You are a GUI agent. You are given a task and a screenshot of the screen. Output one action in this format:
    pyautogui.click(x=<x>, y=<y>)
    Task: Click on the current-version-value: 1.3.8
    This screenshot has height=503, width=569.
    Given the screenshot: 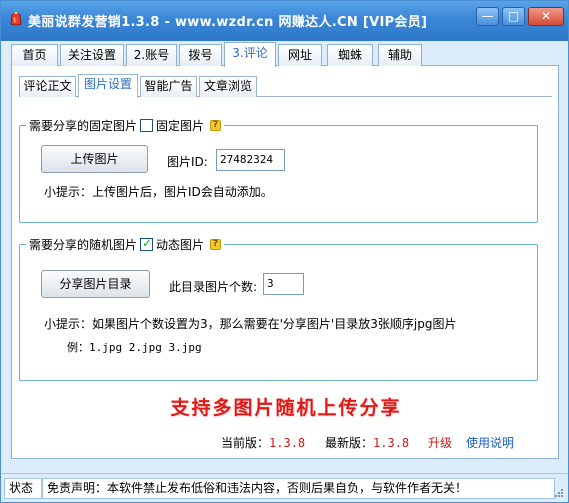 What is the action you would take?
    pyautogui.click(x=287, y=443)
    